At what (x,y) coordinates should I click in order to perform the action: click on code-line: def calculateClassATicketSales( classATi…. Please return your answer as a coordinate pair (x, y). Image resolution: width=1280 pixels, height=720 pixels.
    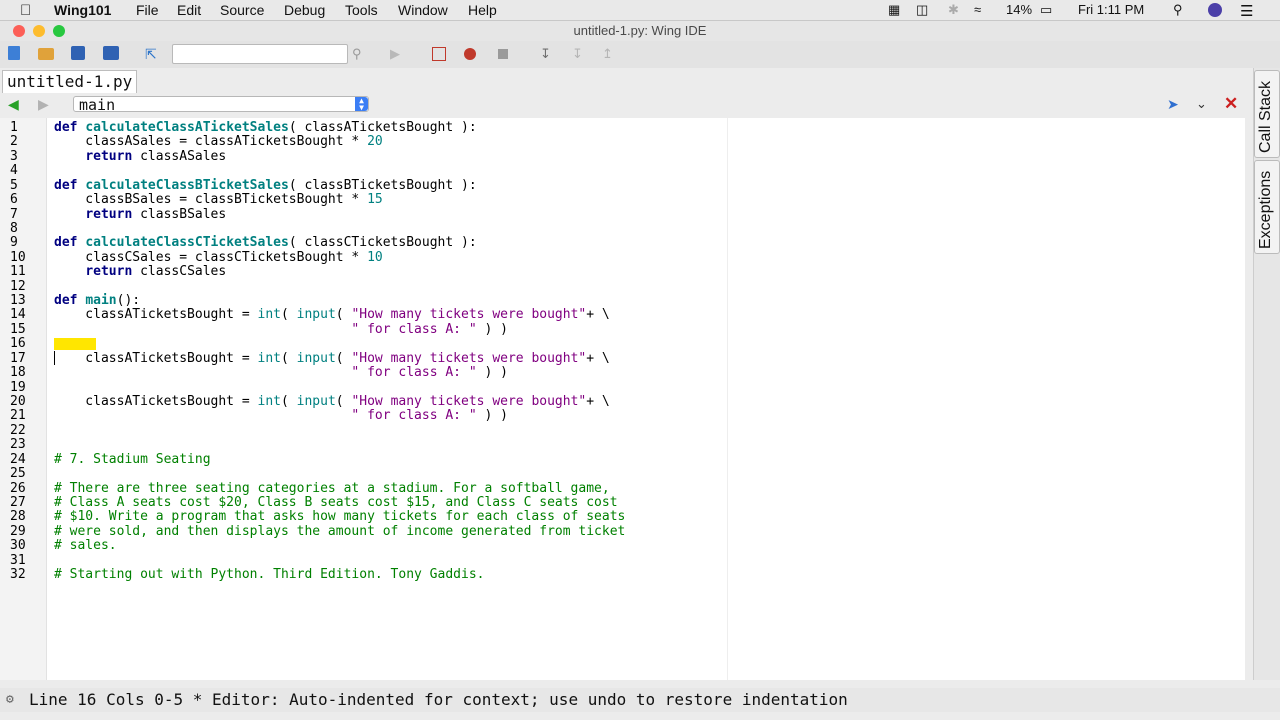
    Looking at the image, I should click on (265, 128).